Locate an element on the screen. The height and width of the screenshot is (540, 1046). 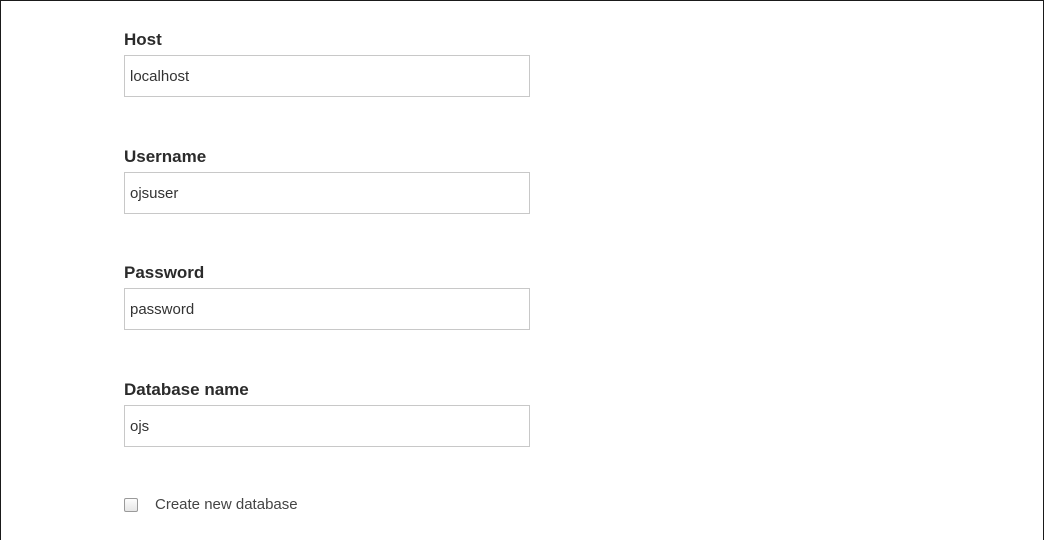
host-input is located at coordinates (327, 76).